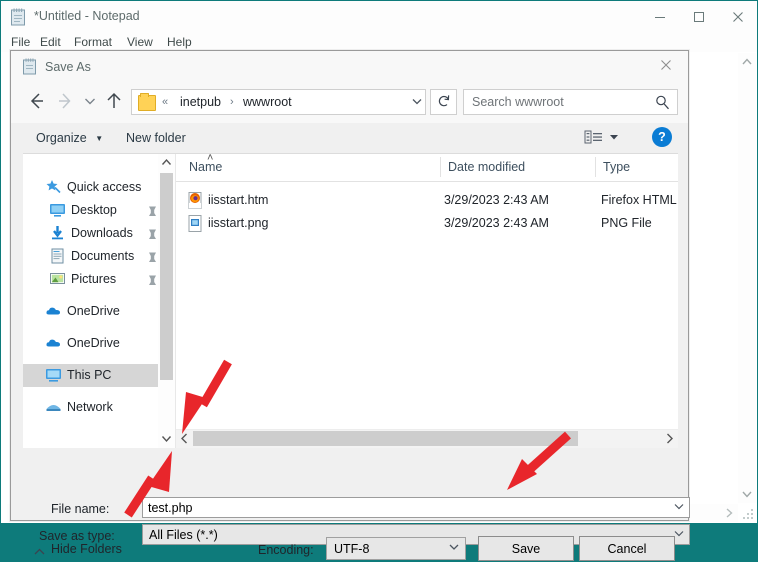 The height and width of the screenshot is (562, 758). What do you see at coordinates (36, 102) in the screenshot?
I see `back-button` at bounding box center [36, 102].